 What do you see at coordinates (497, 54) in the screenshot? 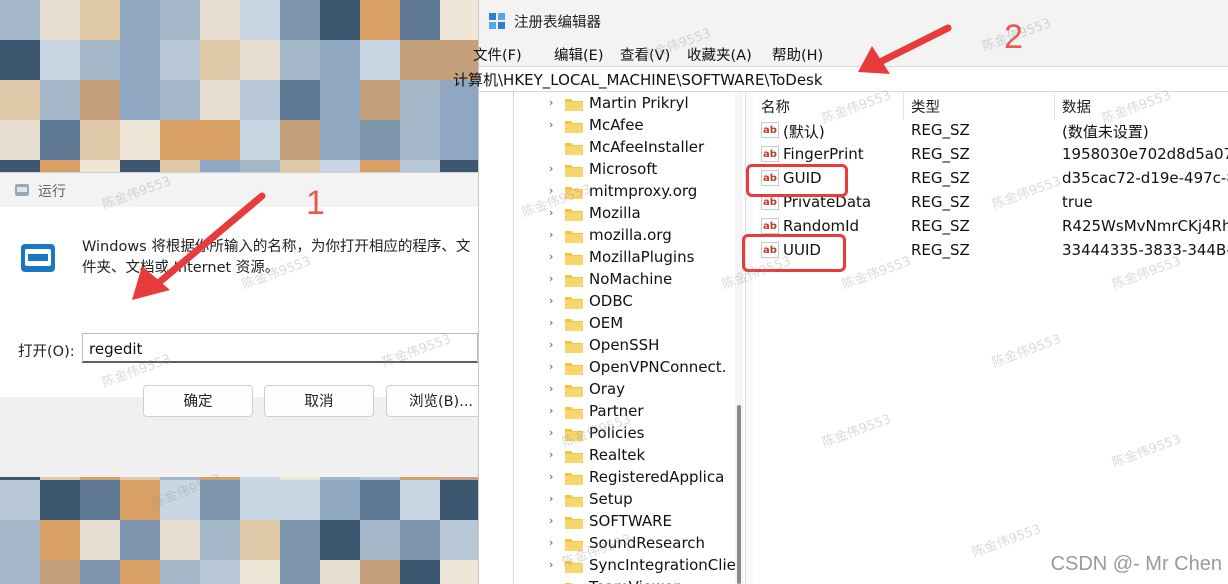
I see `menu-file: 文件(F)` at bounding box center [497, 54].